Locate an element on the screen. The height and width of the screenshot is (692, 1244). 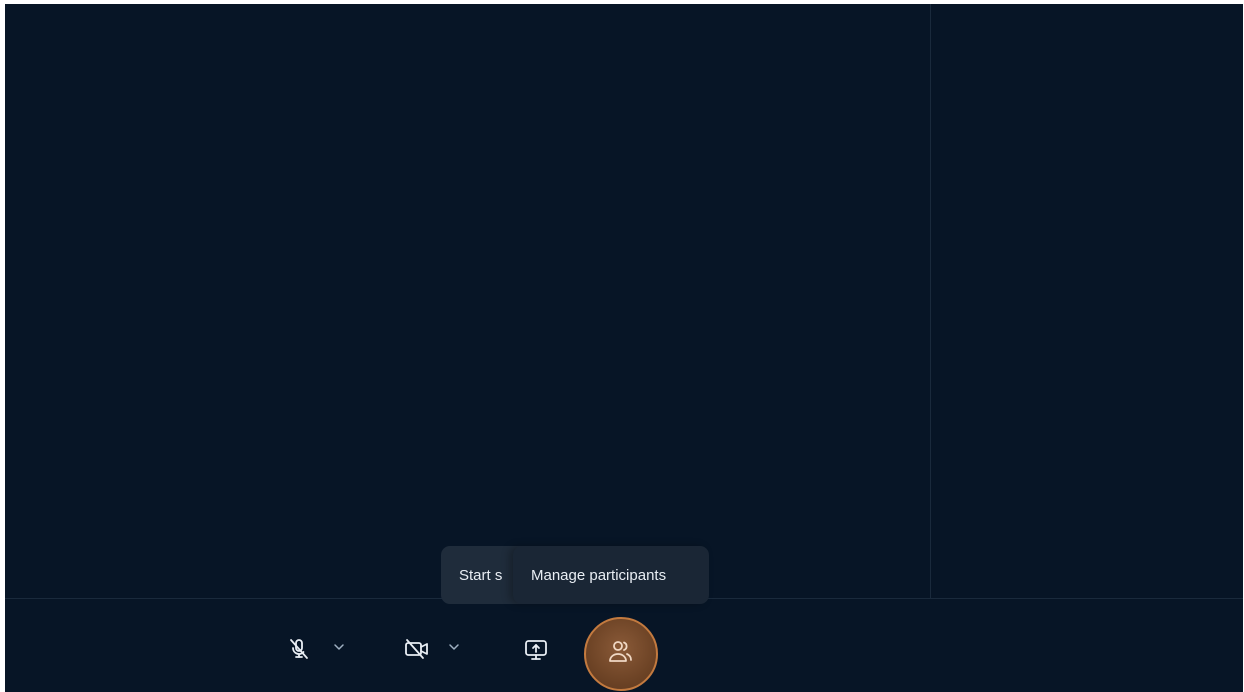
manage-participants-tooltip-text: Manage participants is located at coordinates (599, 575).